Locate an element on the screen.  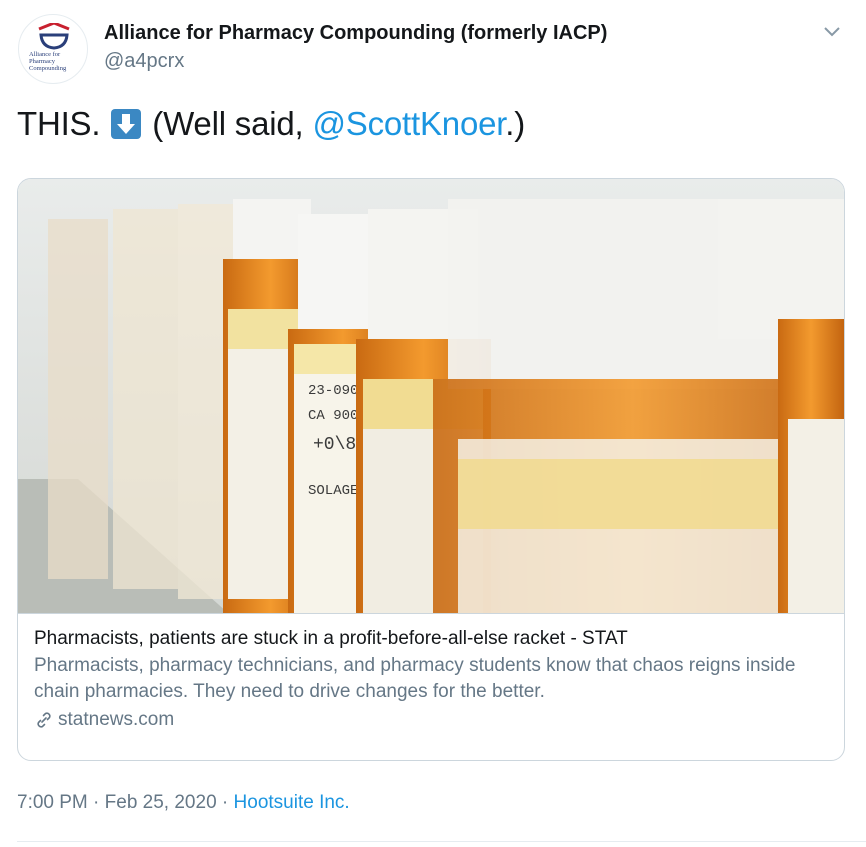
tweet-meta: 7:00 PM · Feb 25, 2020 · Hootsuite Inc. is located at coordinates (183, 803).